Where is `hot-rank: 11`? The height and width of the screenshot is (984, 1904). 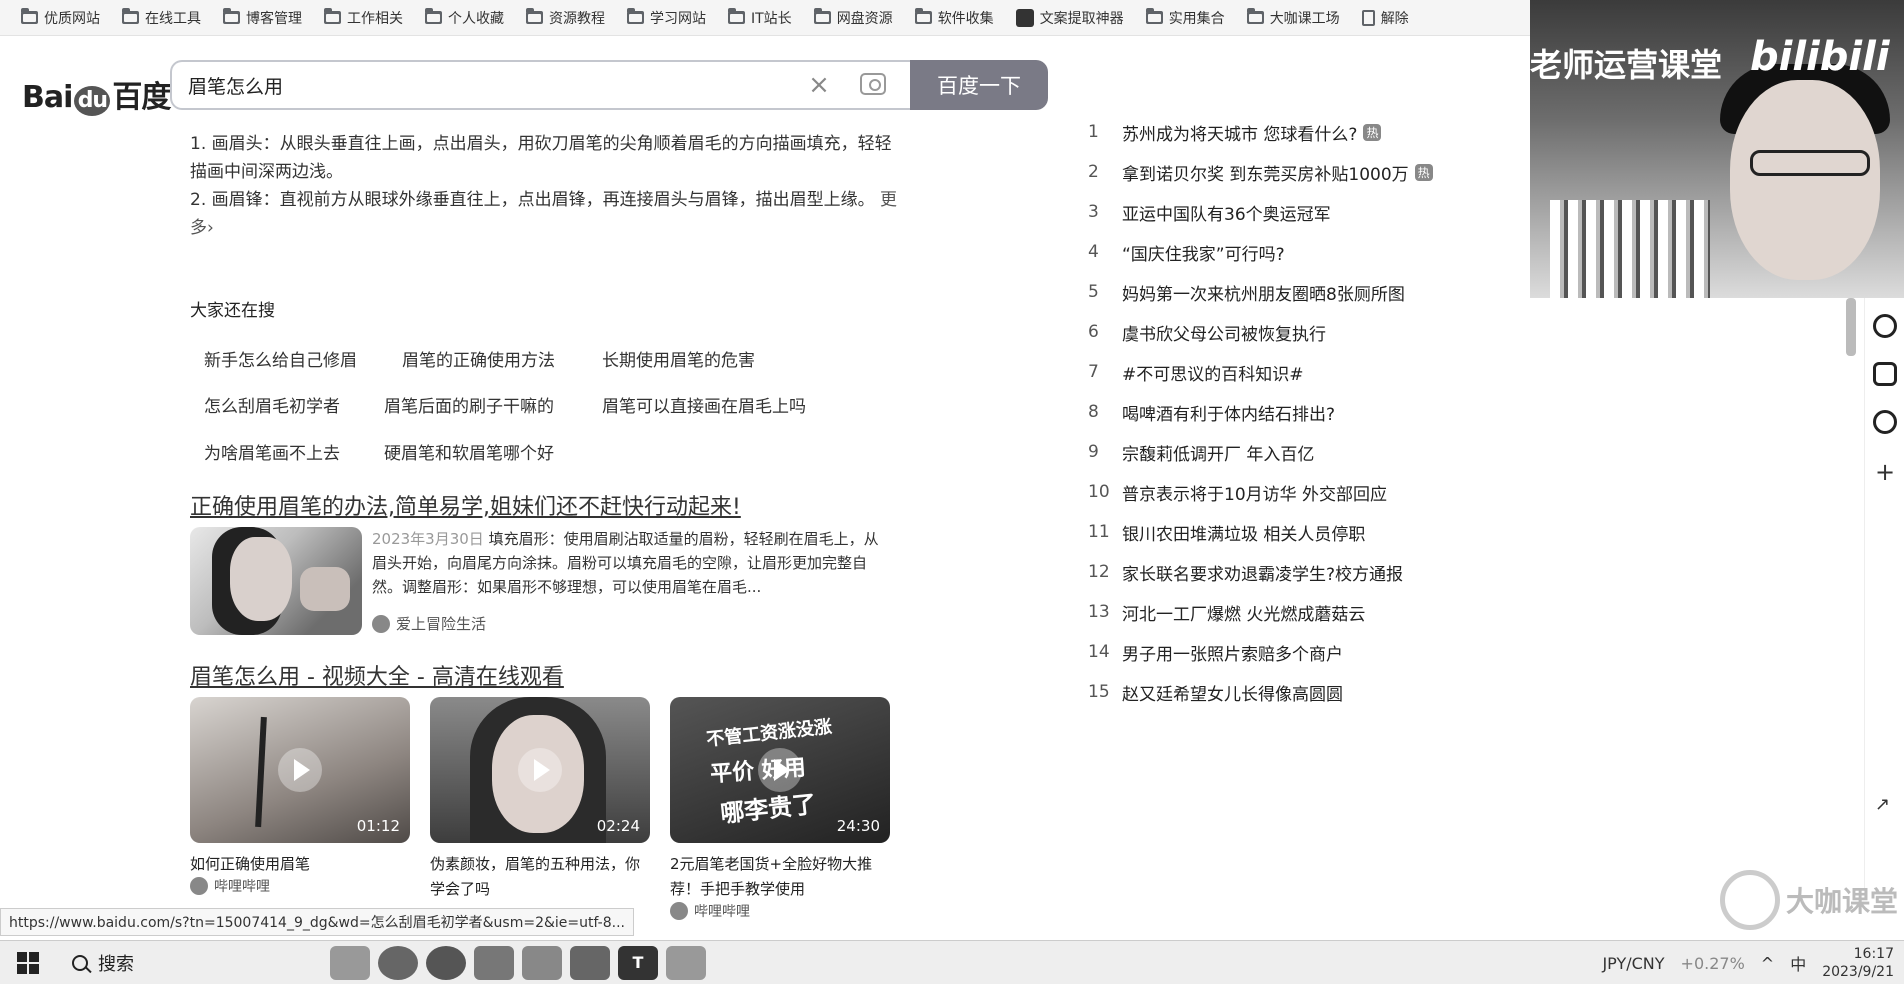
hot-rank: 11 is located at coordinates (1099, 532).